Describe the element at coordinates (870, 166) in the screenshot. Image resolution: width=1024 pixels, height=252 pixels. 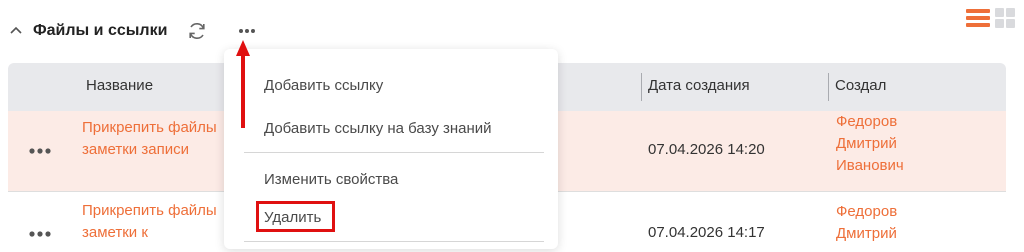
I see `author-line: Иванович` at that location.